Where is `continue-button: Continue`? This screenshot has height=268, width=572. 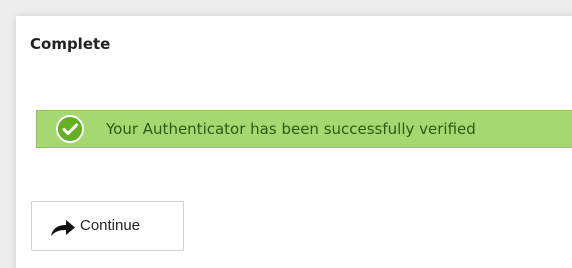 continue-button: Continue is located at coordinates (107, 226).